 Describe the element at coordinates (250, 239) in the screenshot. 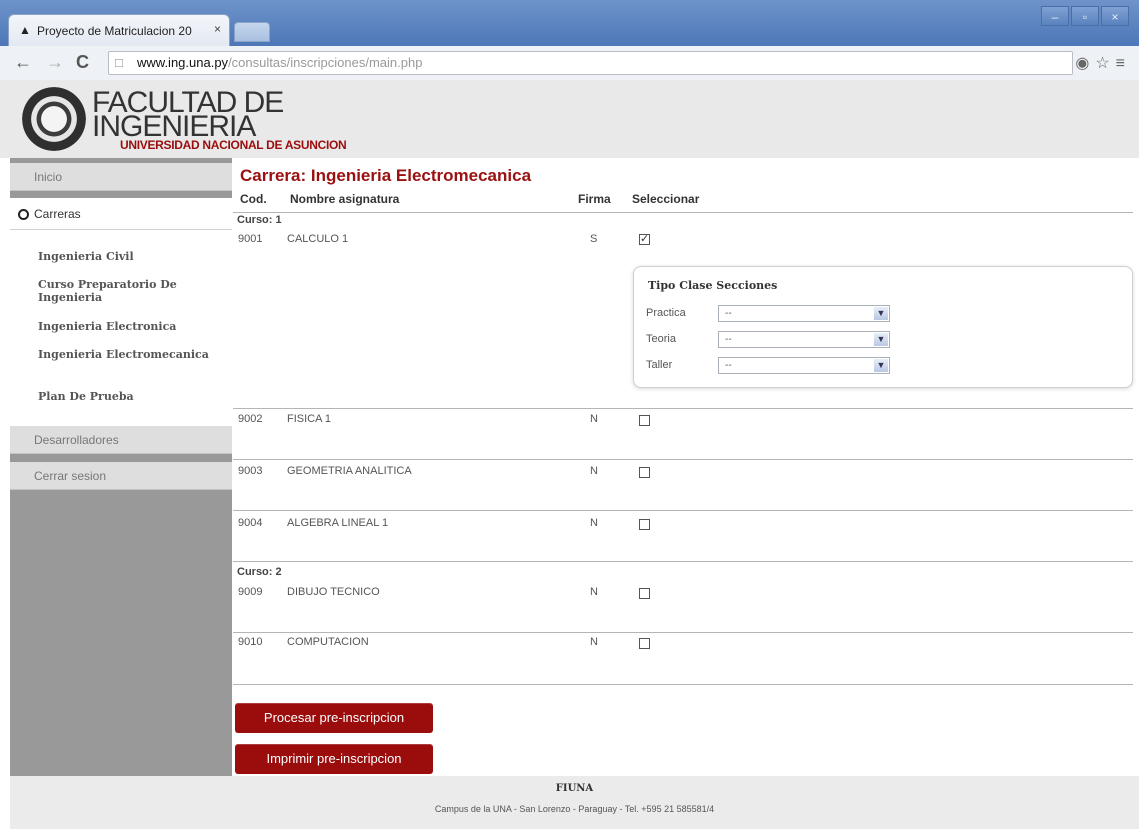

I see `subject-code: 9001` at that location.